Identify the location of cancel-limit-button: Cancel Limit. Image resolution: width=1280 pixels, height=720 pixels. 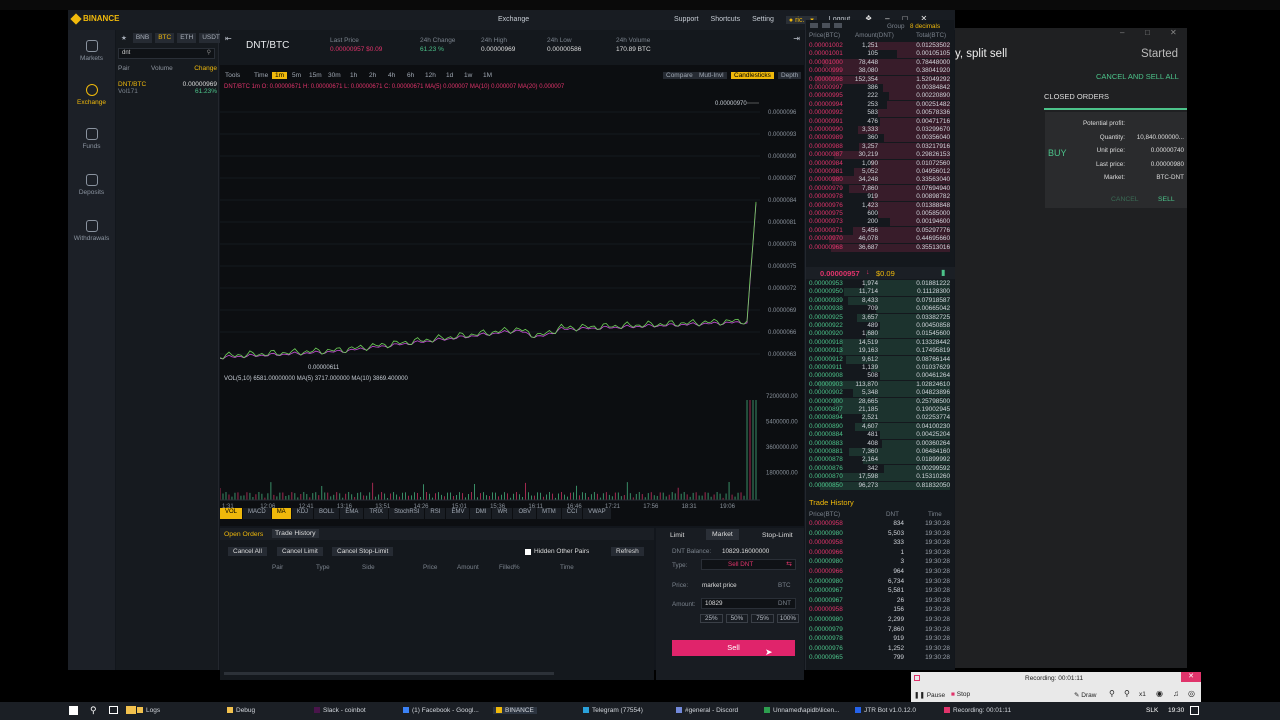
(300, 551).